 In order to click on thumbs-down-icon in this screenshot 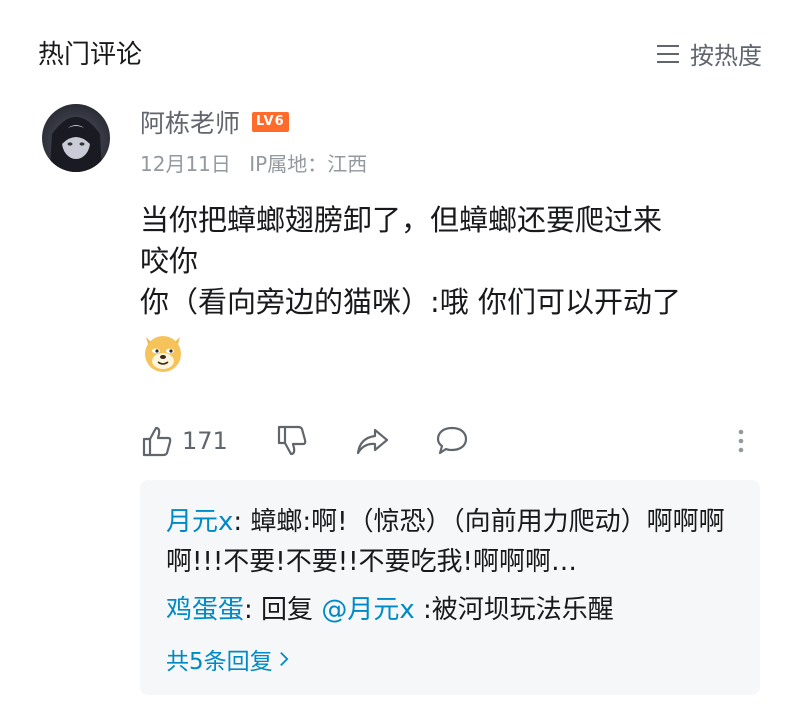, I will do `click(292, 440)`.